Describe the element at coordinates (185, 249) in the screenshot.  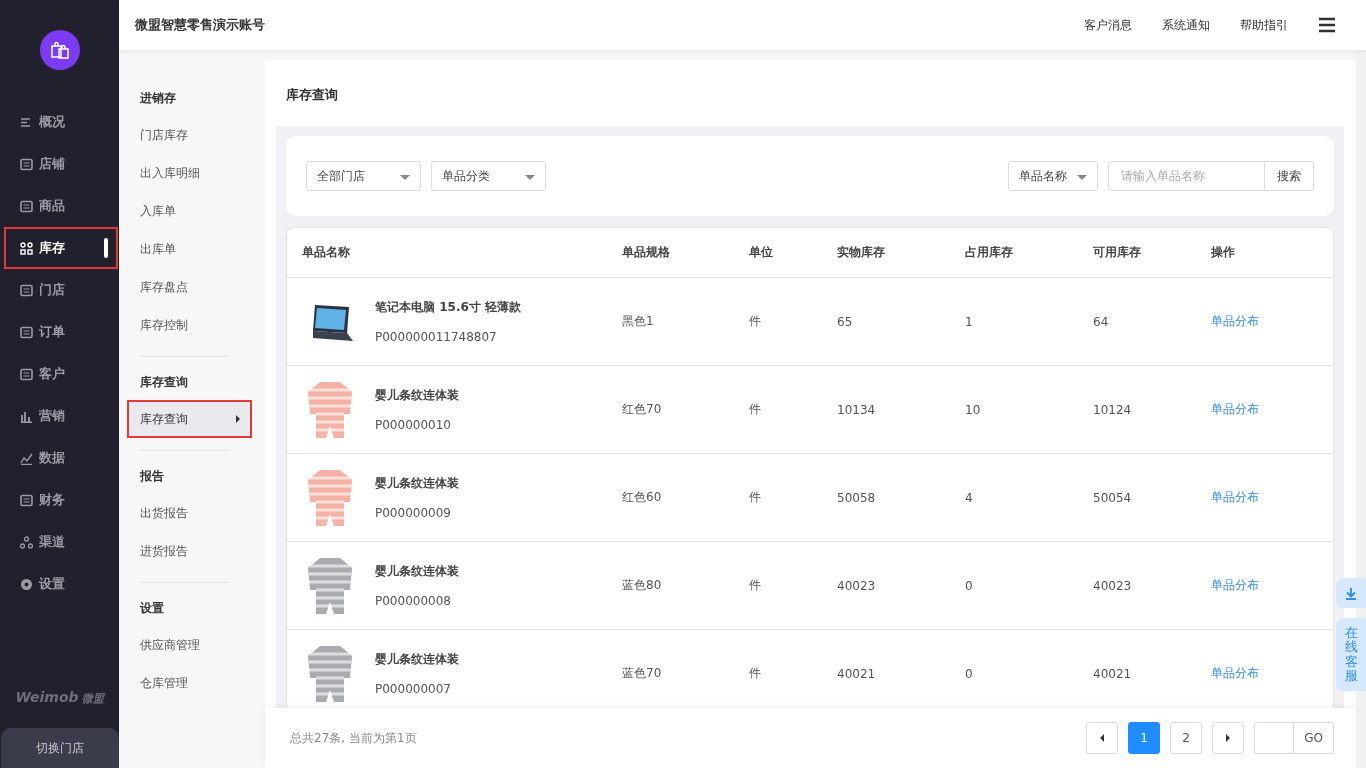
I see `sub-nav-item: 出库单` at that location.